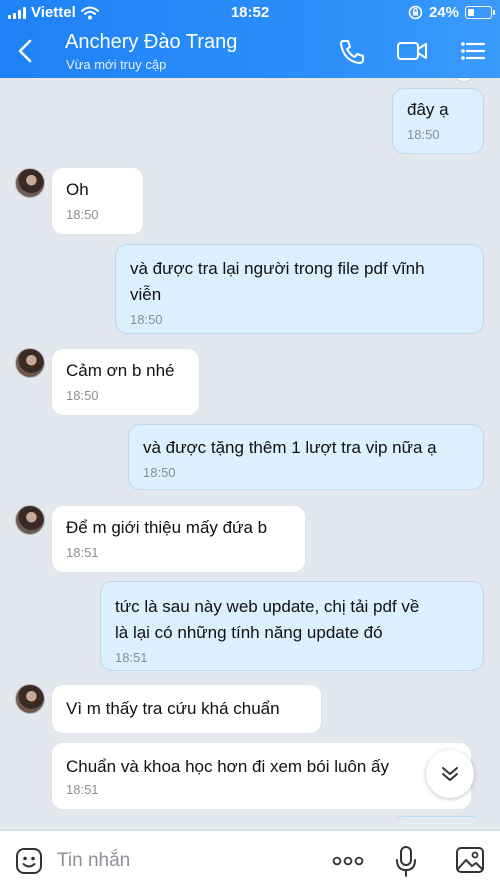 The height and width of the screenshot is (889, 500). Describe the element at coordinates (97, 201) in the screenshot. I see `message-bubble-incoming: Oh 18:50` at that location.